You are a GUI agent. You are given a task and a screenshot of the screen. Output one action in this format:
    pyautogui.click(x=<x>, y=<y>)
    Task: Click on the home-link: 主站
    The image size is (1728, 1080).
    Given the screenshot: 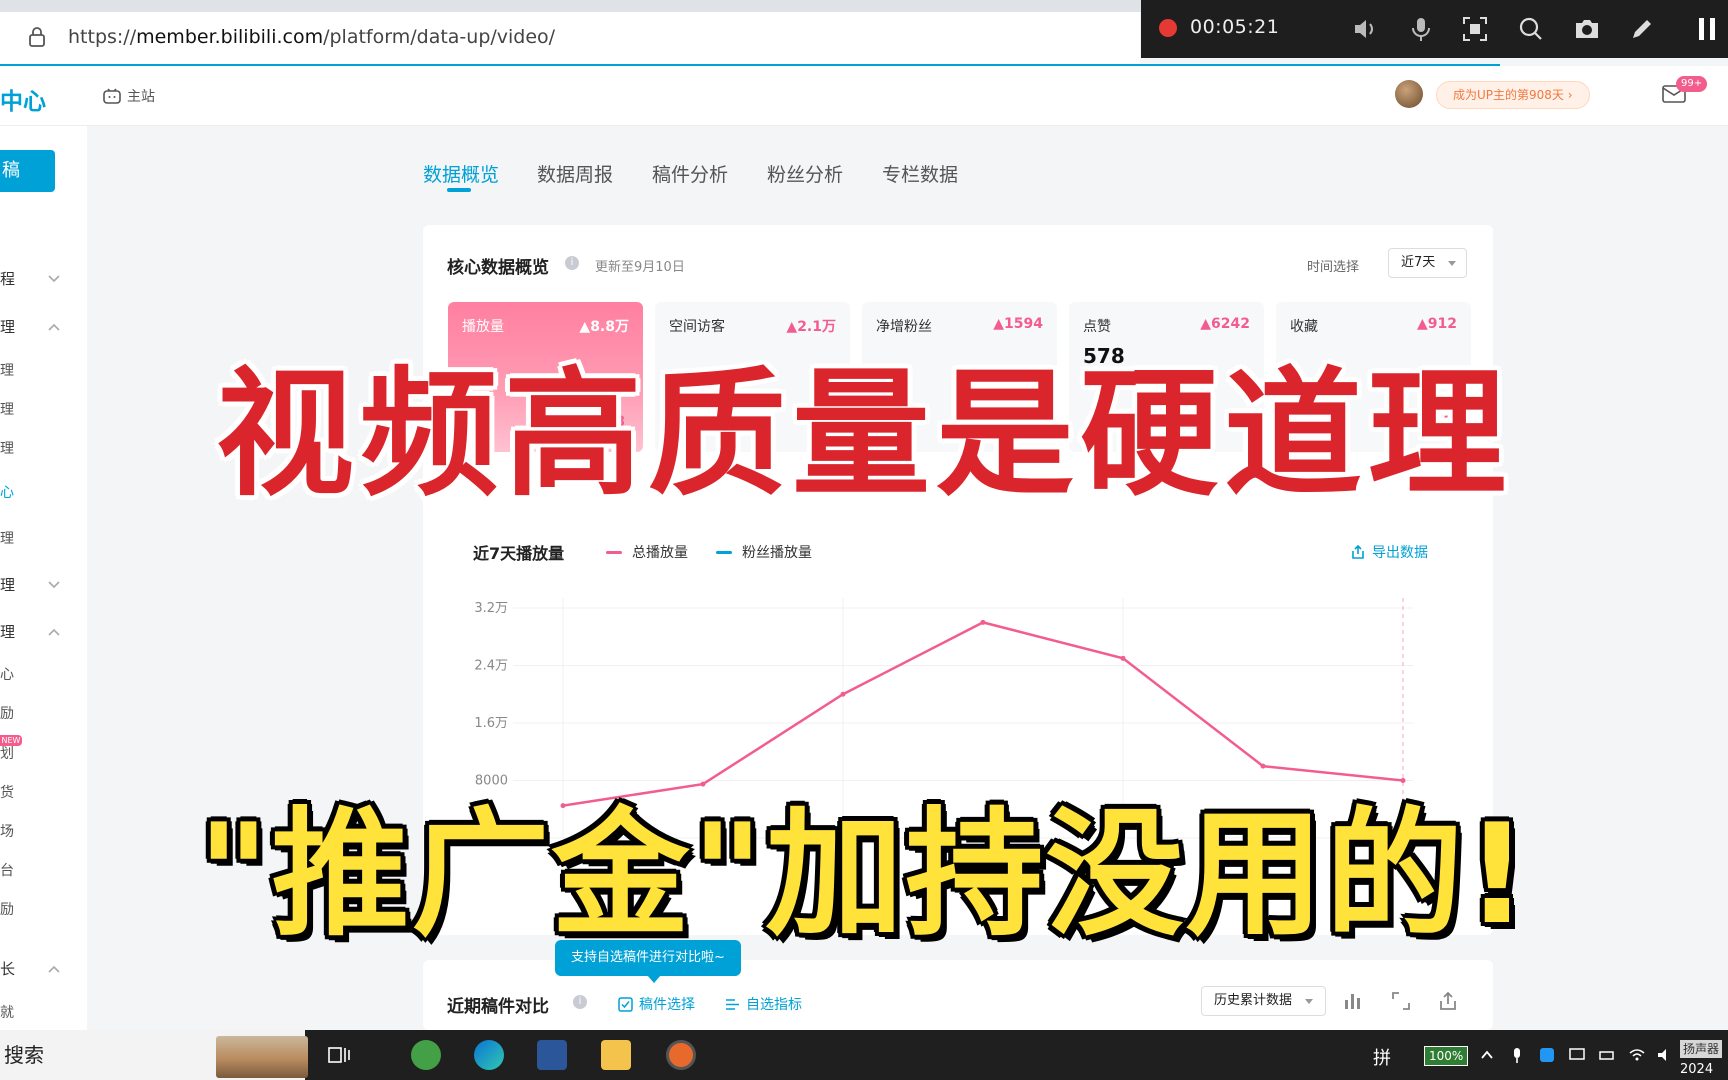 What is the action you would take?
    pyautogui.click(x=129, y=96)
    